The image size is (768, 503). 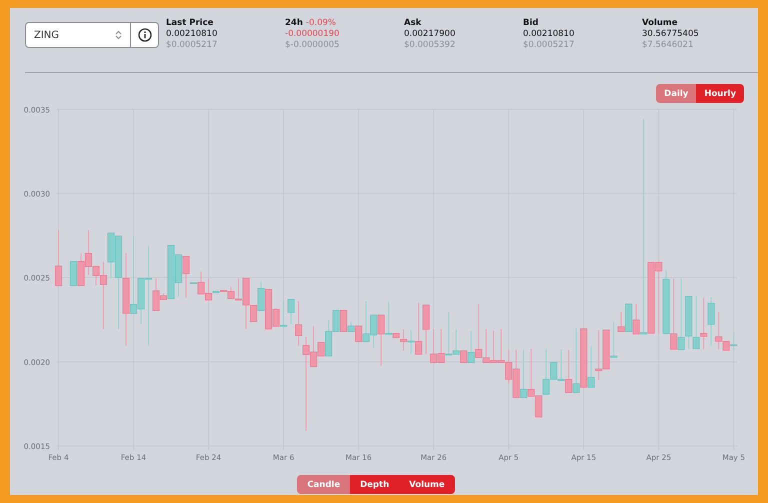 What do you see at coordinates (190, 23) in the screenshot?
I see `stat-label: Last Price` at bounding box center [190, 23].